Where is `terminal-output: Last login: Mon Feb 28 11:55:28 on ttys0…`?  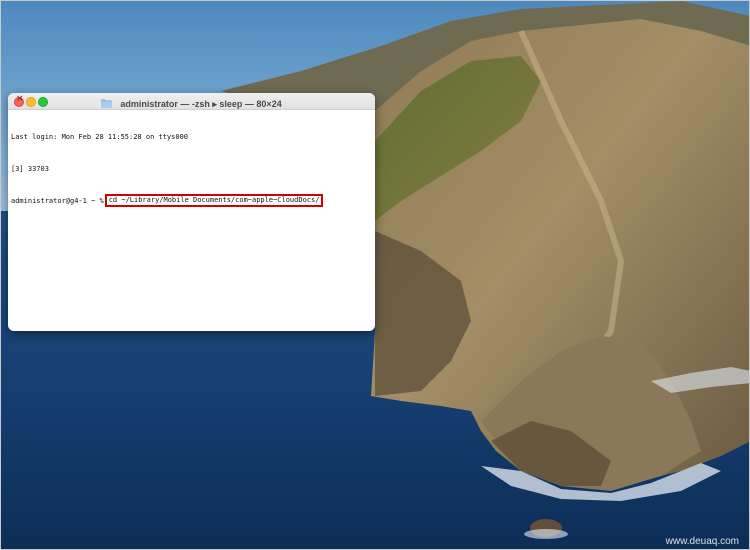
terminal-output: Last login: Mon Feb 28 11:55:28 on ttys0… is located at coordinates (191, 169).